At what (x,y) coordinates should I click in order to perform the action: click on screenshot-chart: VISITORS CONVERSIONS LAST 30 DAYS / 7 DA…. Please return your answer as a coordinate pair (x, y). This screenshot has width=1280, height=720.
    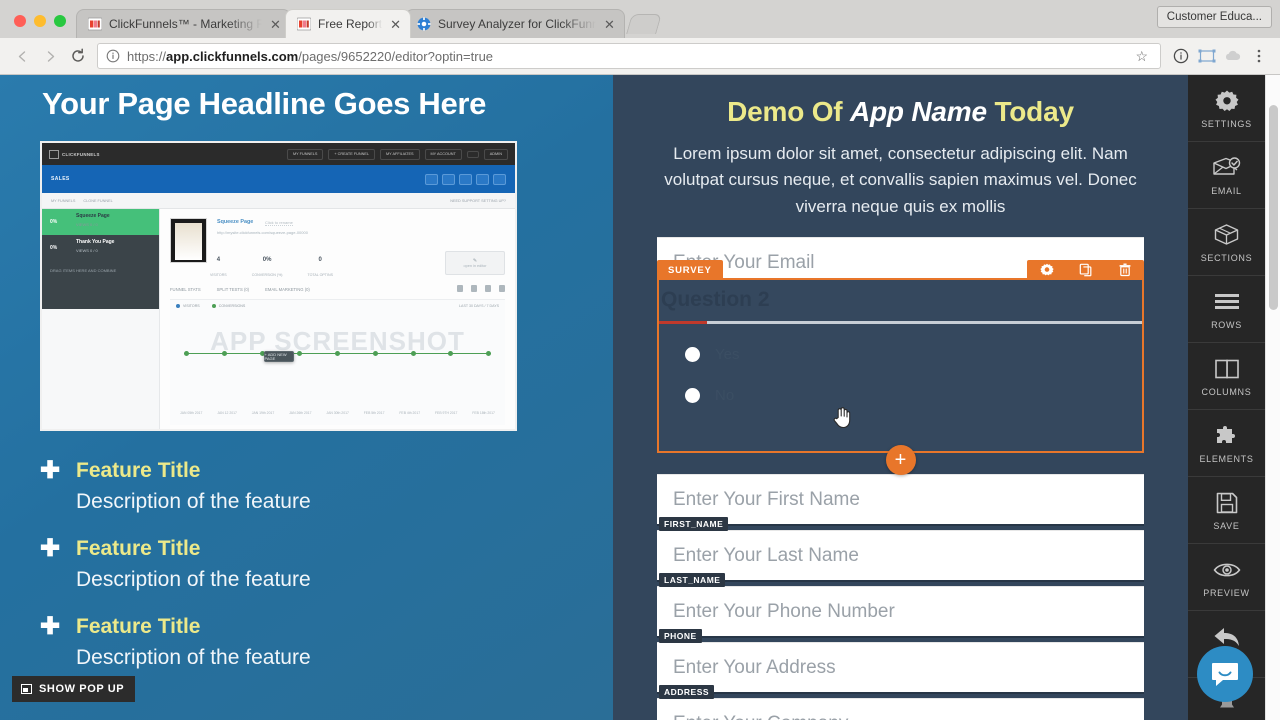
    Looking at the image, I should click on (337, 362).